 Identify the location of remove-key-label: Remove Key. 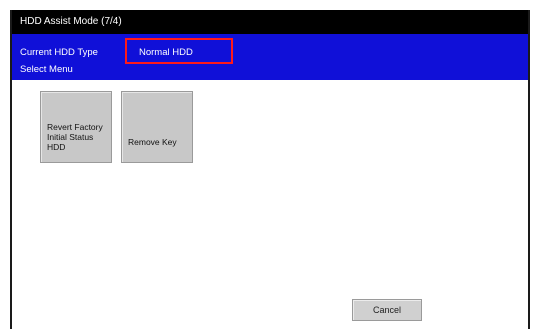
(152, 142).